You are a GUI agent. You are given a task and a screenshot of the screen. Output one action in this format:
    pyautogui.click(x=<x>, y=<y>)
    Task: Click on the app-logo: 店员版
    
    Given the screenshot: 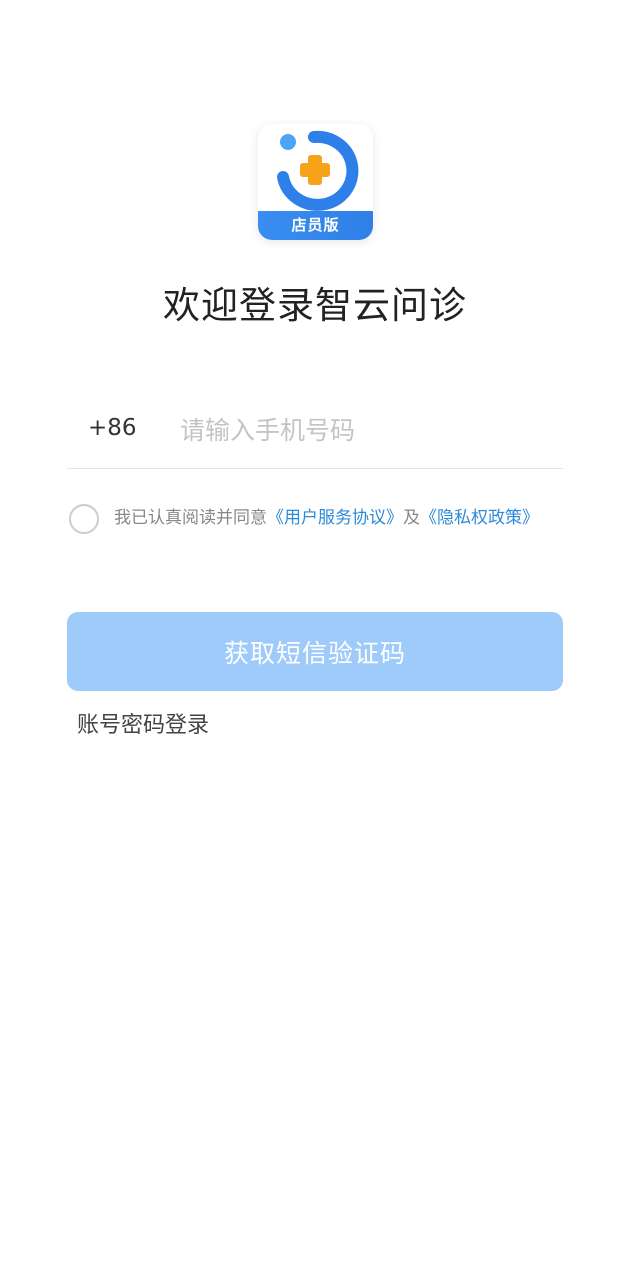 What is the action you would take?
    pyautogui.click(x=315, y=182)
    